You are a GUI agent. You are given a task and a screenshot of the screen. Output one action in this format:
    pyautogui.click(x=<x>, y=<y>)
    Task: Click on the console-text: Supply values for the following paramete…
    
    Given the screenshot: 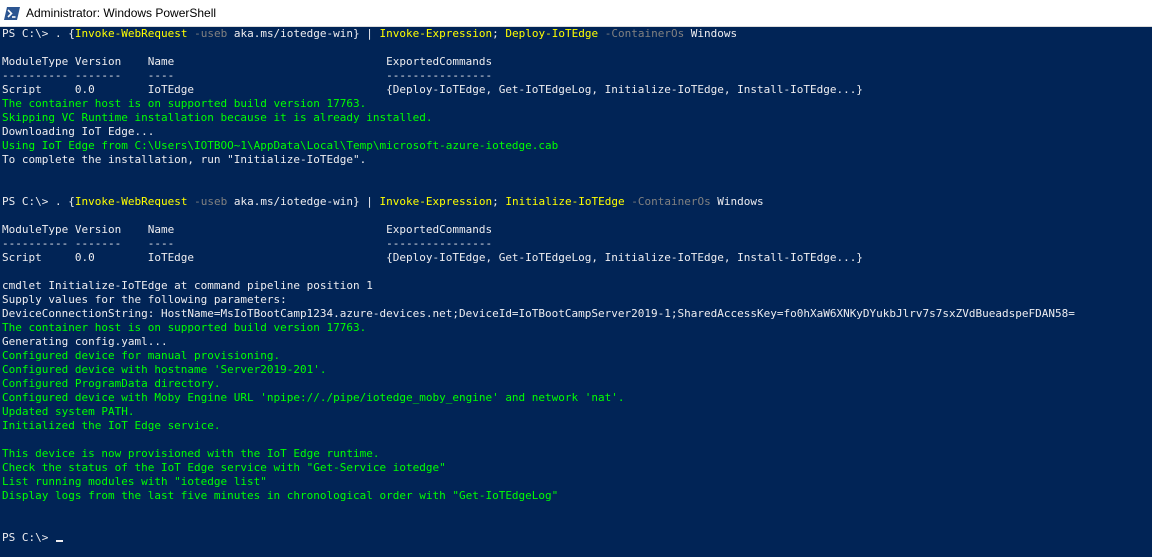 What is the action you would take?
    pyautogui.click(x=144, y=299)
    